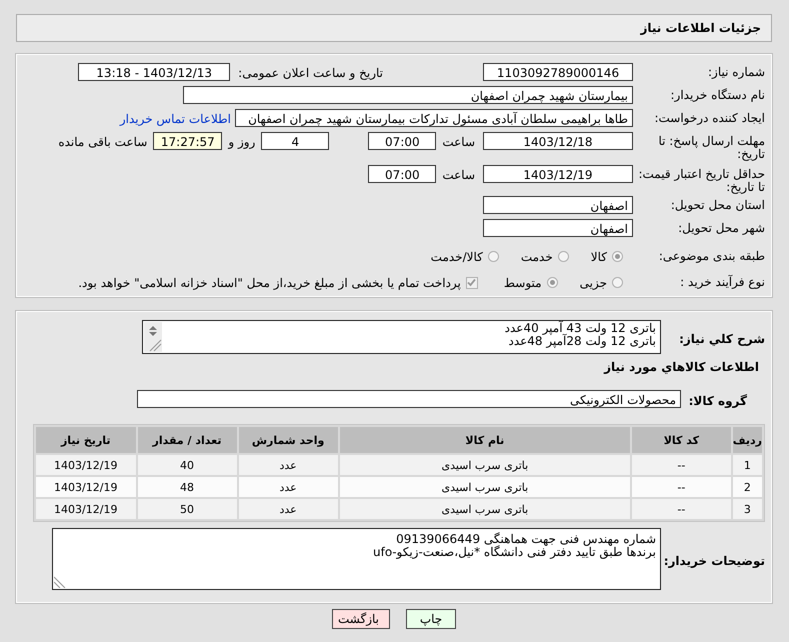 The width and height of the screenshot is (789, 642). I want to click on table-cell: 1, so click(747, 465).